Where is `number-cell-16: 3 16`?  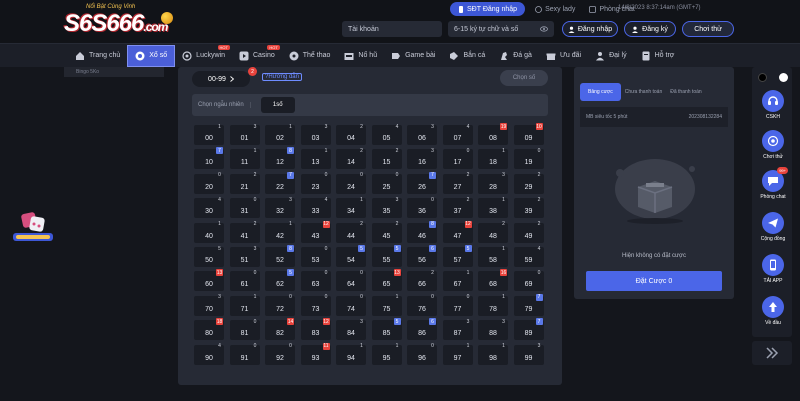 number-cell-16: 3 16 is located at coordinates (422, 159).